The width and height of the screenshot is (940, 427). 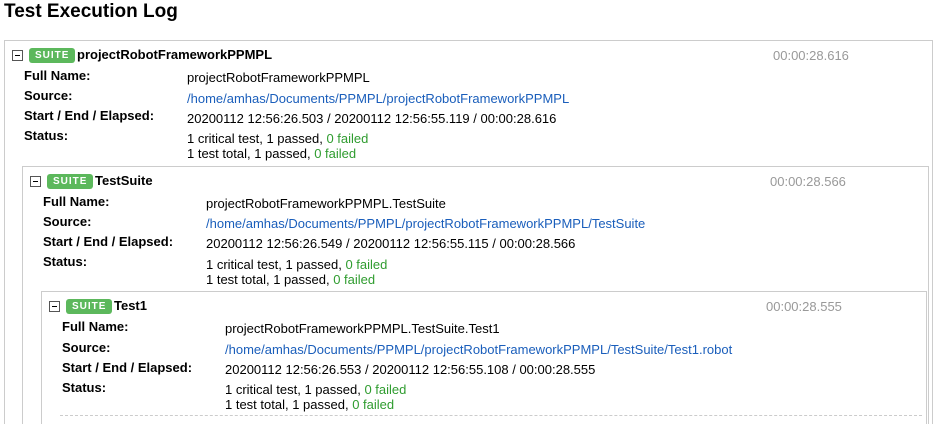 What do you see at coordinates (804, 306) in the screenshot?
I see `suite-elapsed: 00:00:28.555` at bounding box center [804, 306].